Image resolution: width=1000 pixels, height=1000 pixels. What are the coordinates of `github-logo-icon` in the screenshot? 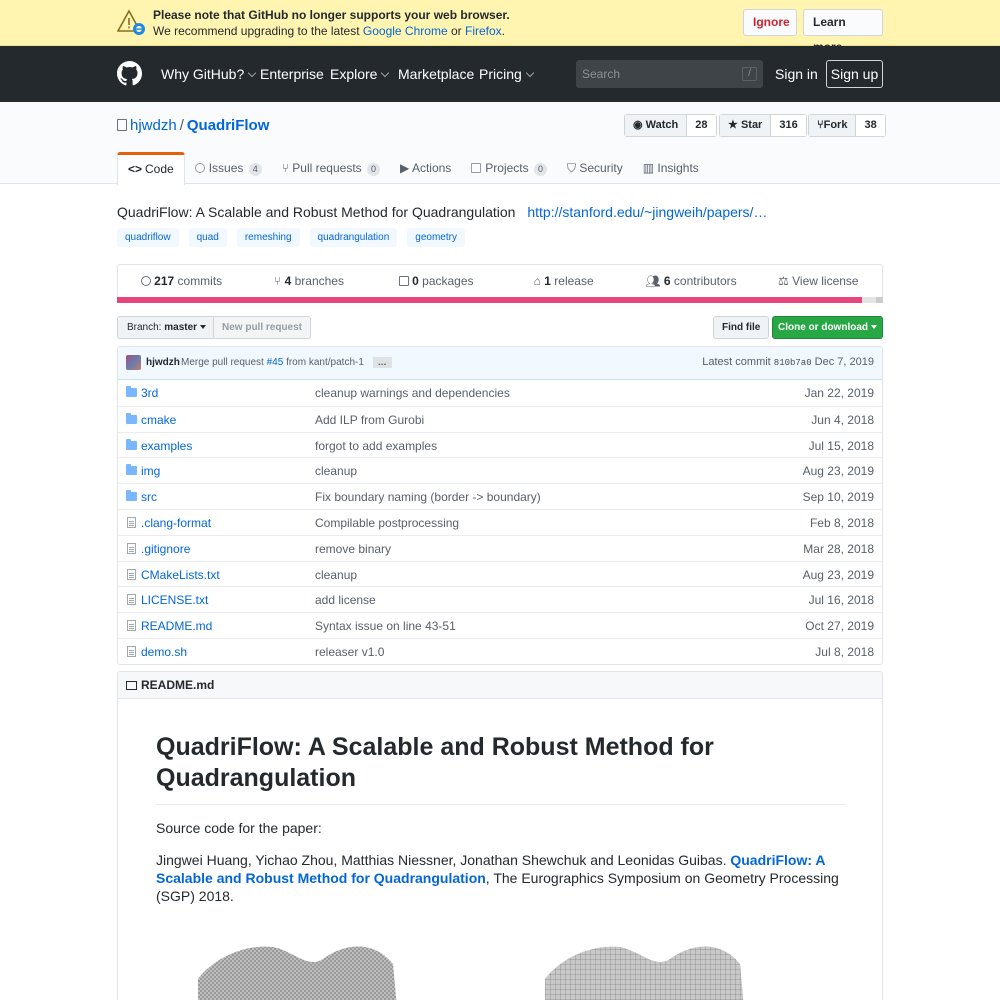 It's located at (129, 73).